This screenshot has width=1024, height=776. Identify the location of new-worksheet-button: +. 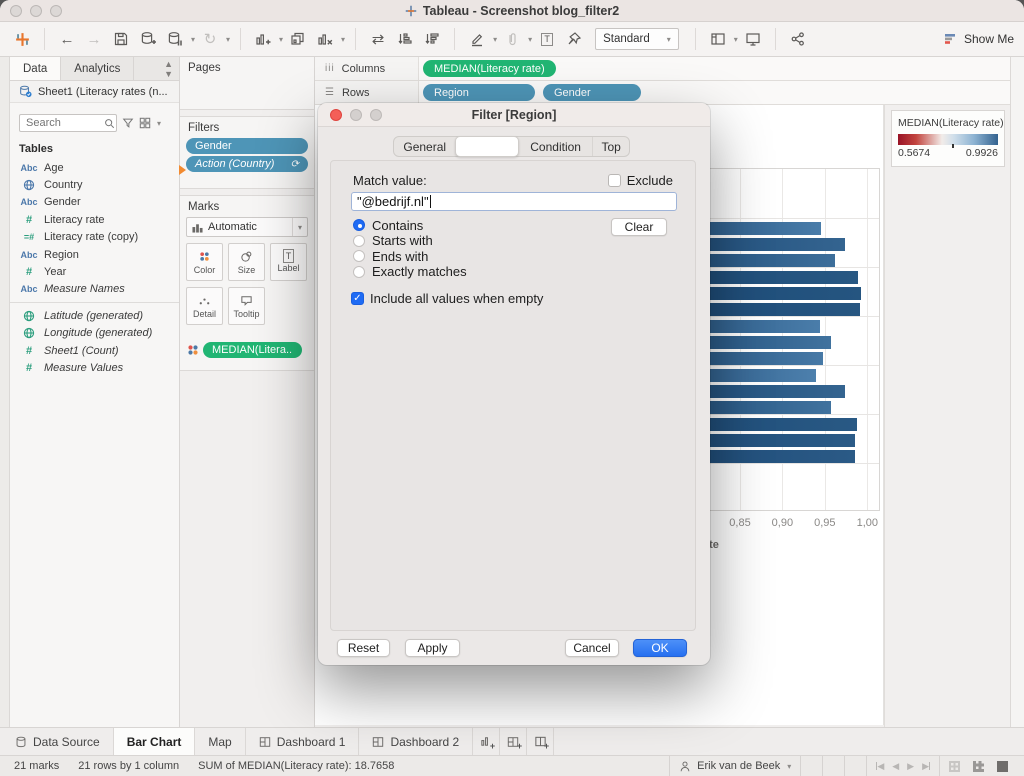
(487, 741).